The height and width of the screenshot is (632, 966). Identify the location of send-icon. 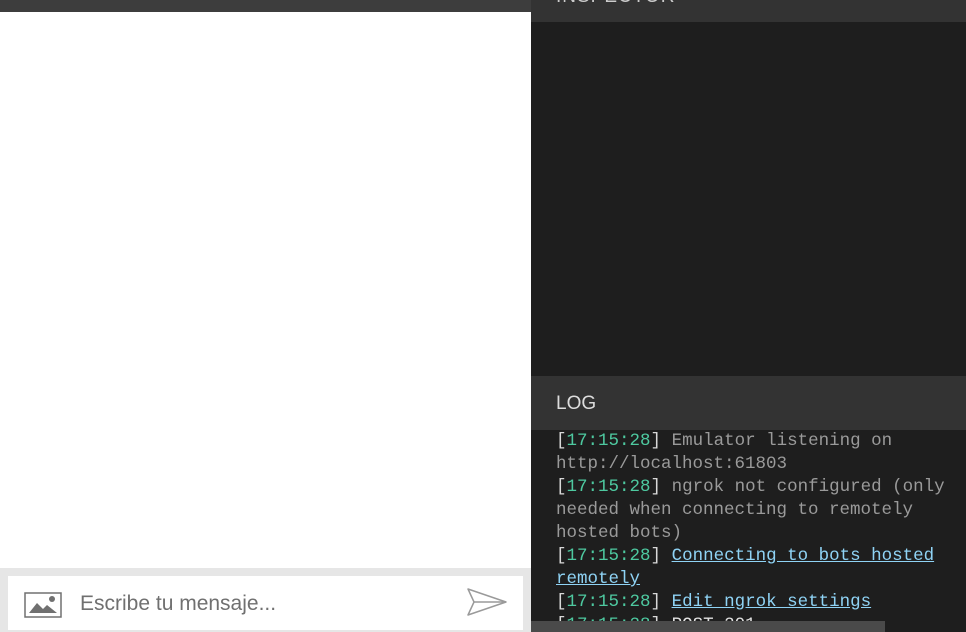
(487, 602).